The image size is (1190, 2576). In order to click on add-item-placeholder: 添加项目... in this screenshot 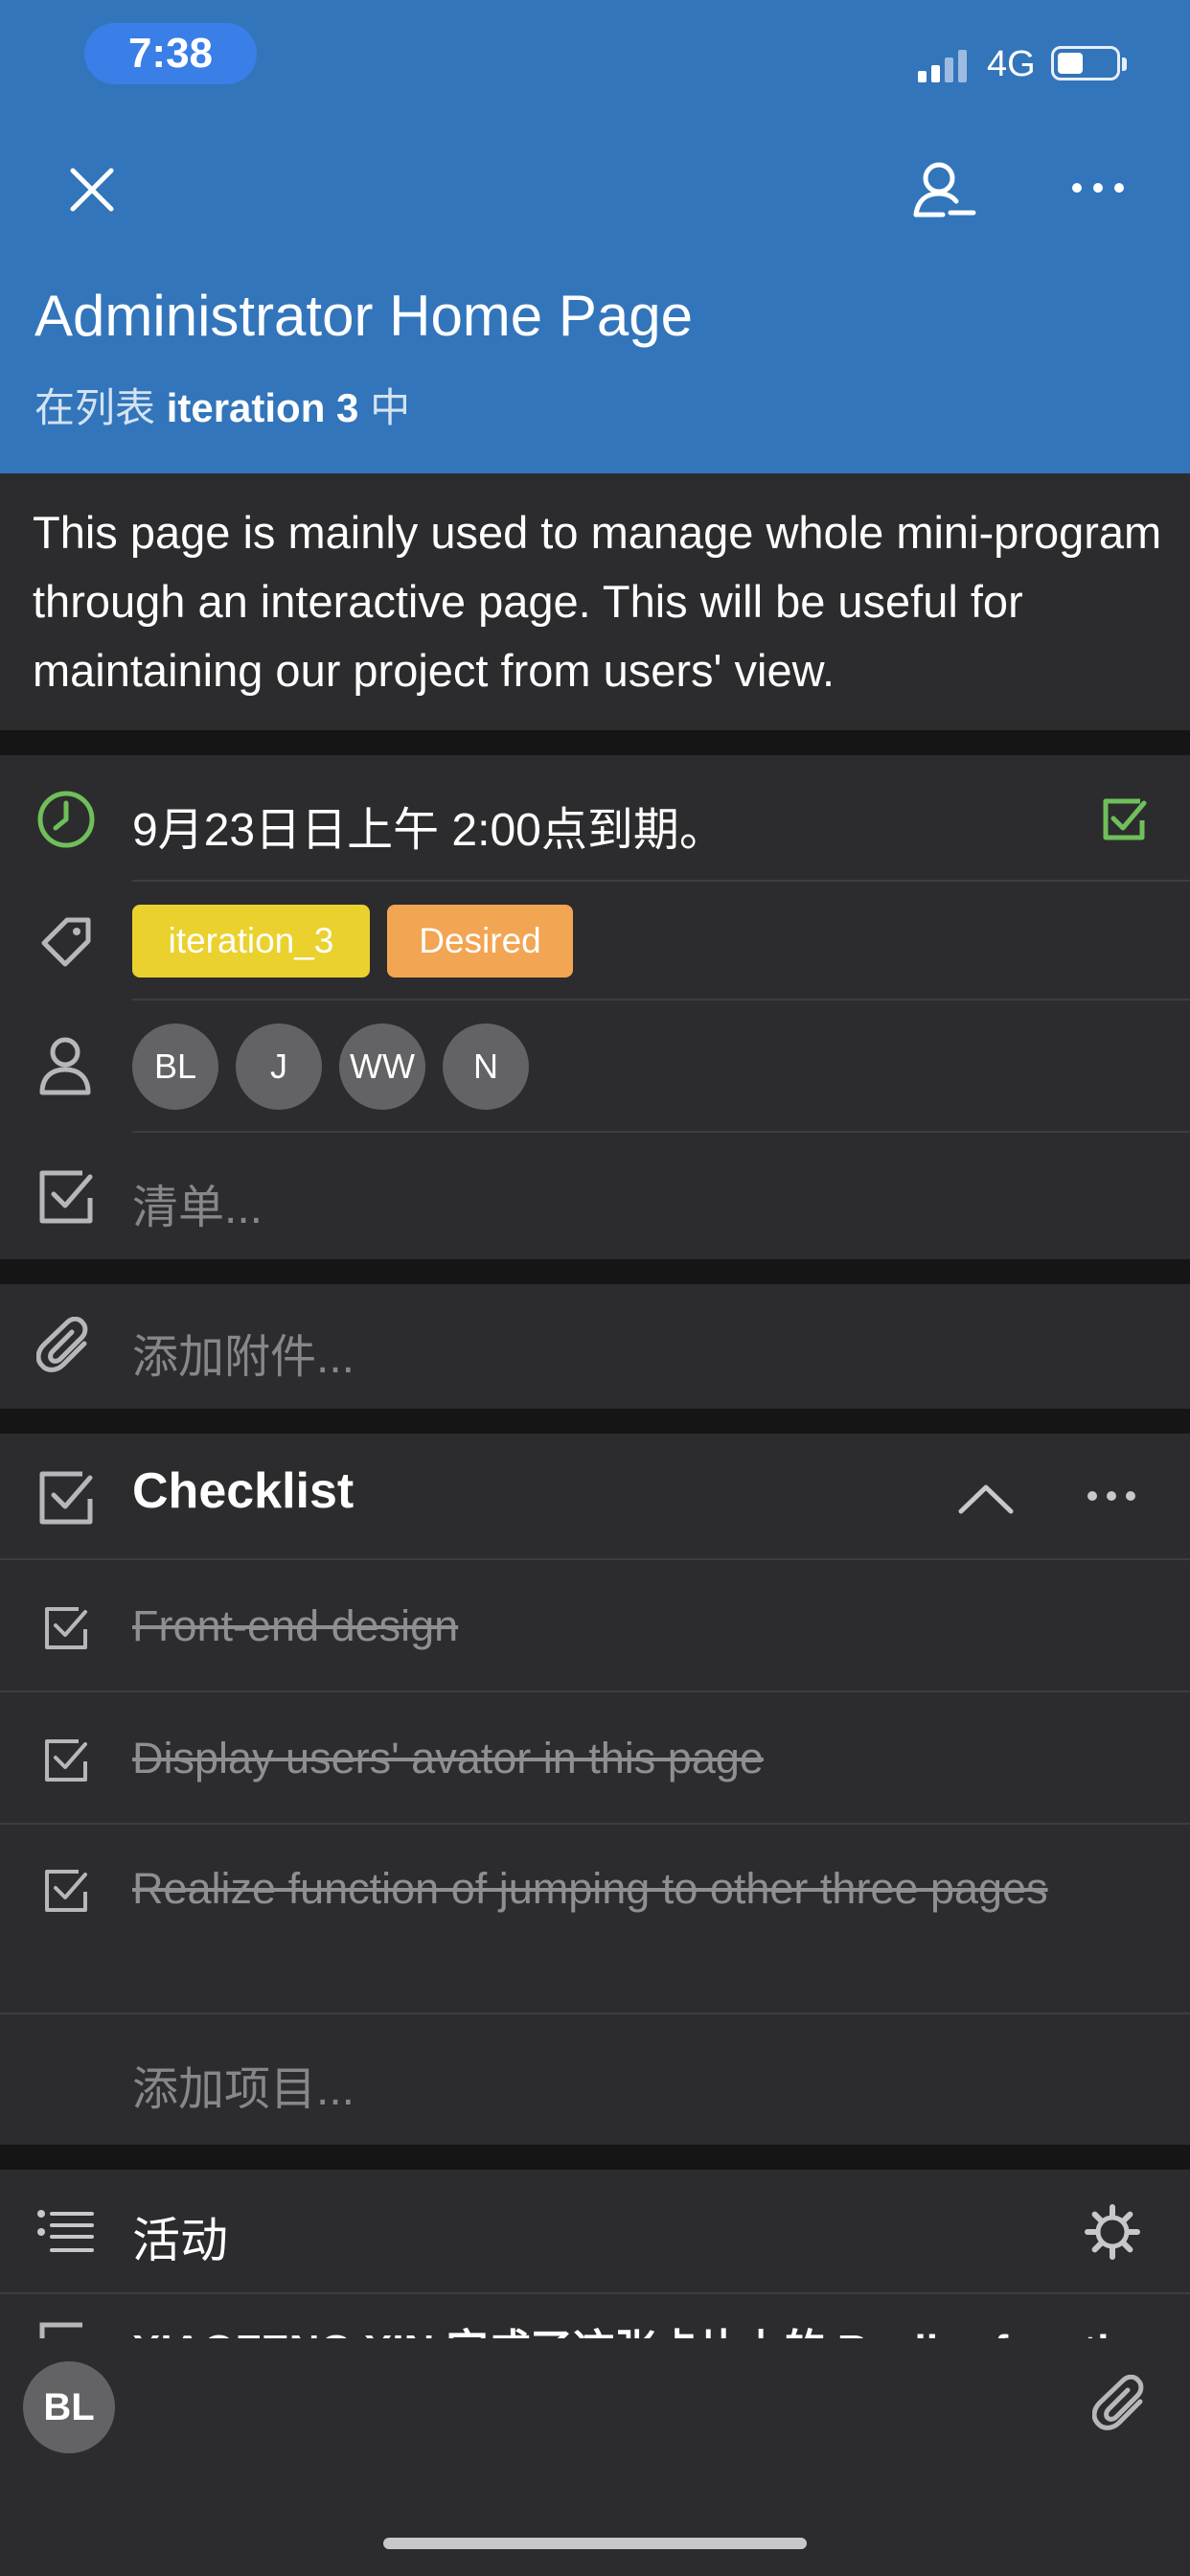, I will do `click(244, 2084)`.